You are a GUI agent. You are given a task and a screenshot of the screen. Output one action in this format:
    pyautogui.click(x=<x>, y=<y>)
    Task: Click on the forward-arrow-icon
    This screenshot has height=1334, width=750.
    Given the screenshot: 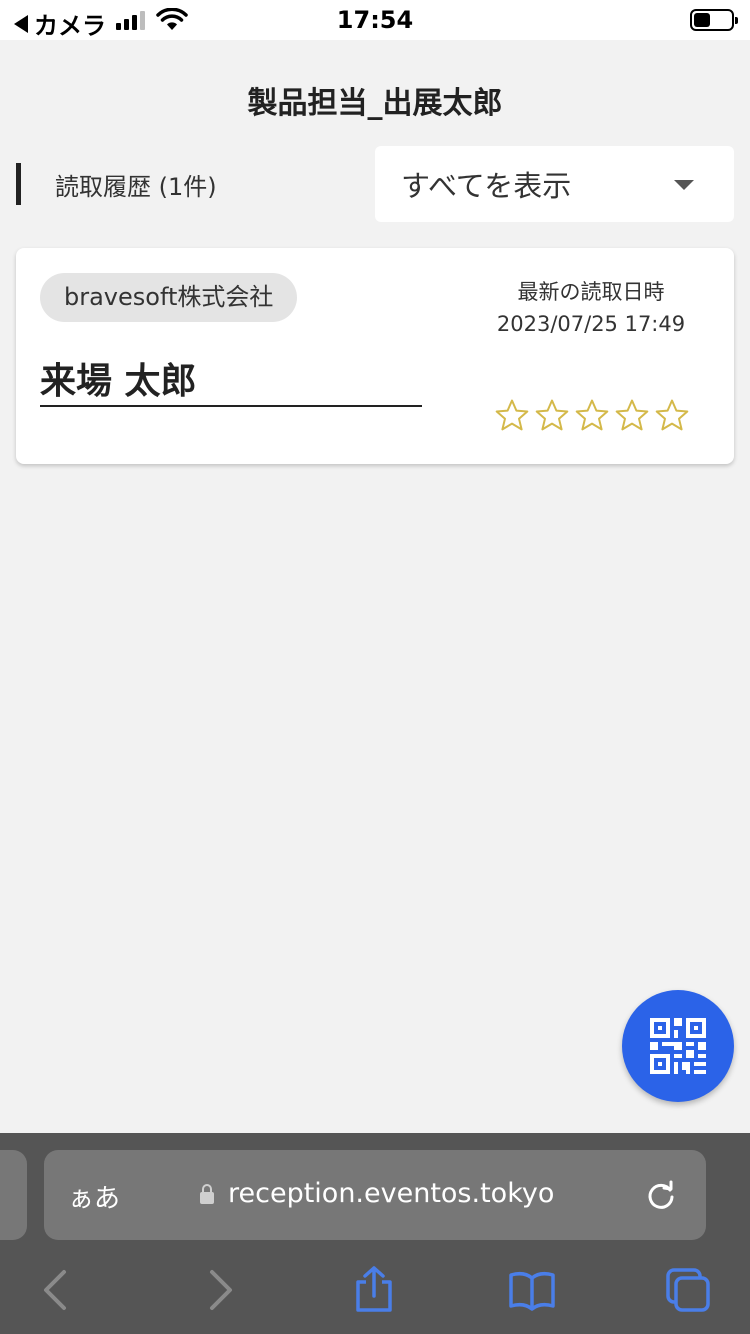 What is the action you would take?
    pyautogui.click(x=218, y=1290)
    